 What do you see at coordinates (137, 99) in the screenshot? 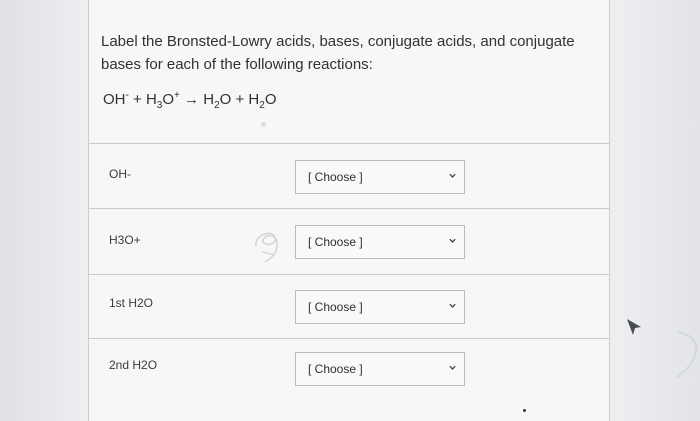
I see `equation-plus-1: +` at bounding box center [137, 99].